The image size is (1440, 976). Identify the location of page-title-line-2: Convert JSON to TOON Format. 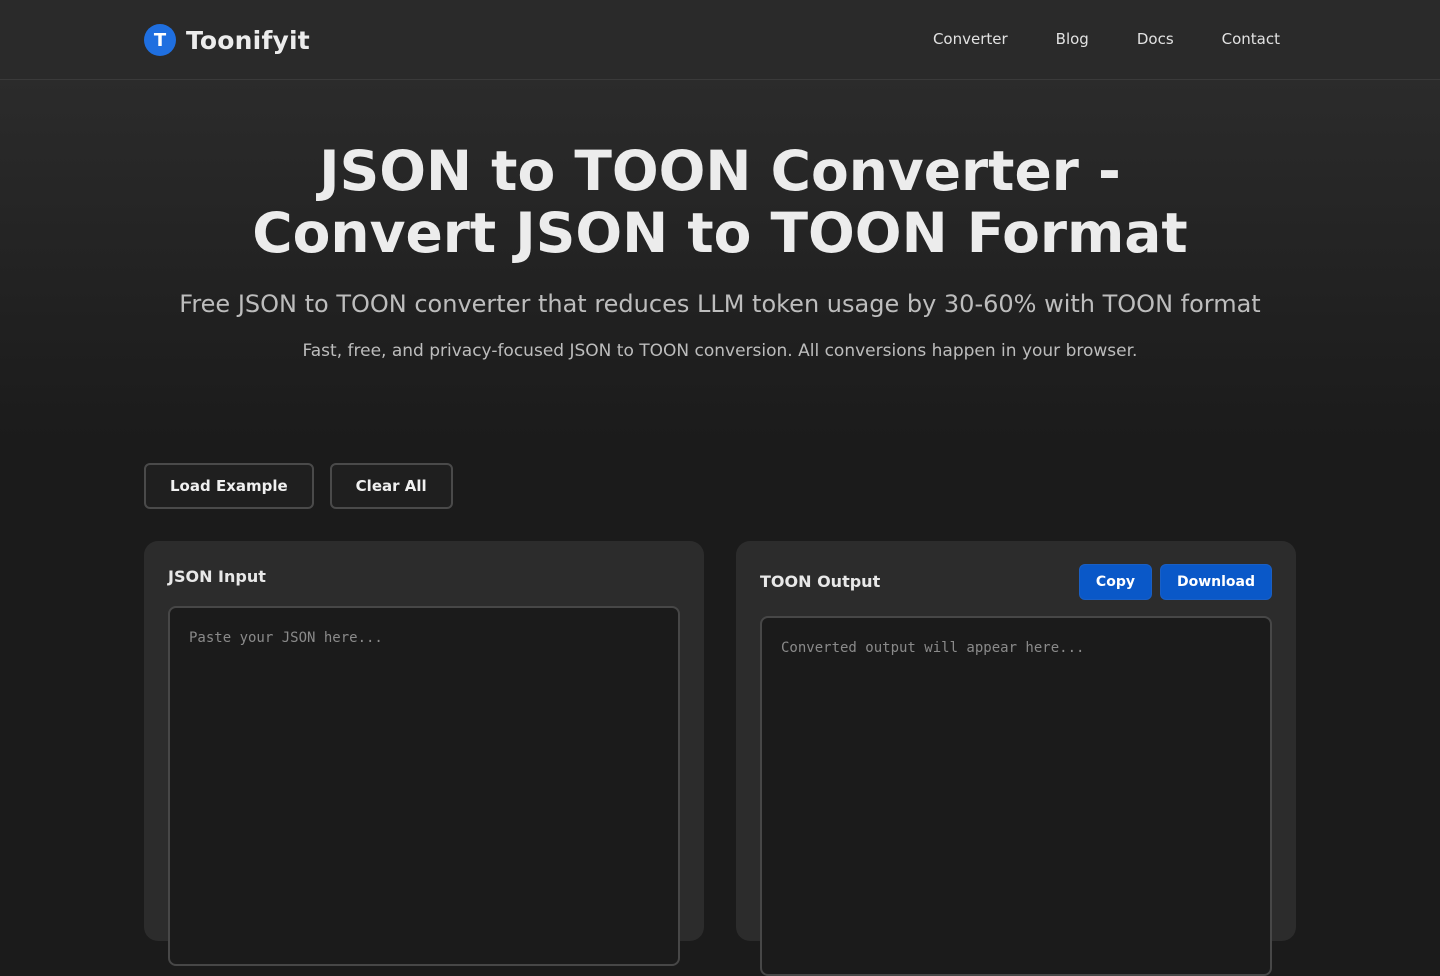
(720, 233).